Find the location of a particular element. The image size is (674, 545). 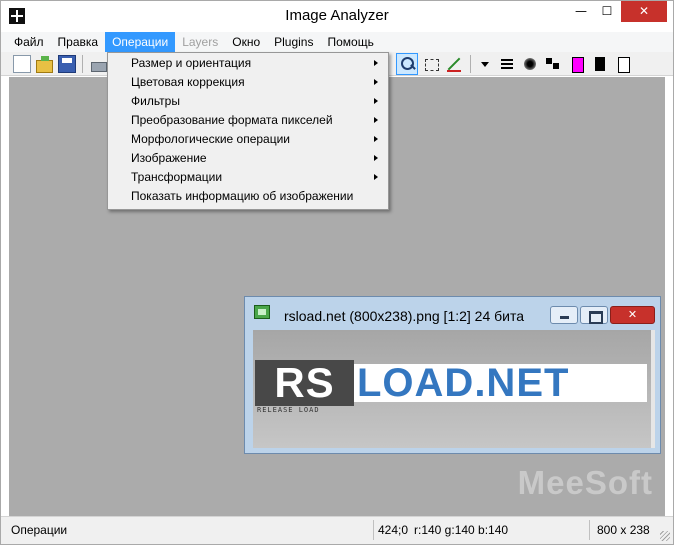

scan-icon is located at coordinates (98, 64).